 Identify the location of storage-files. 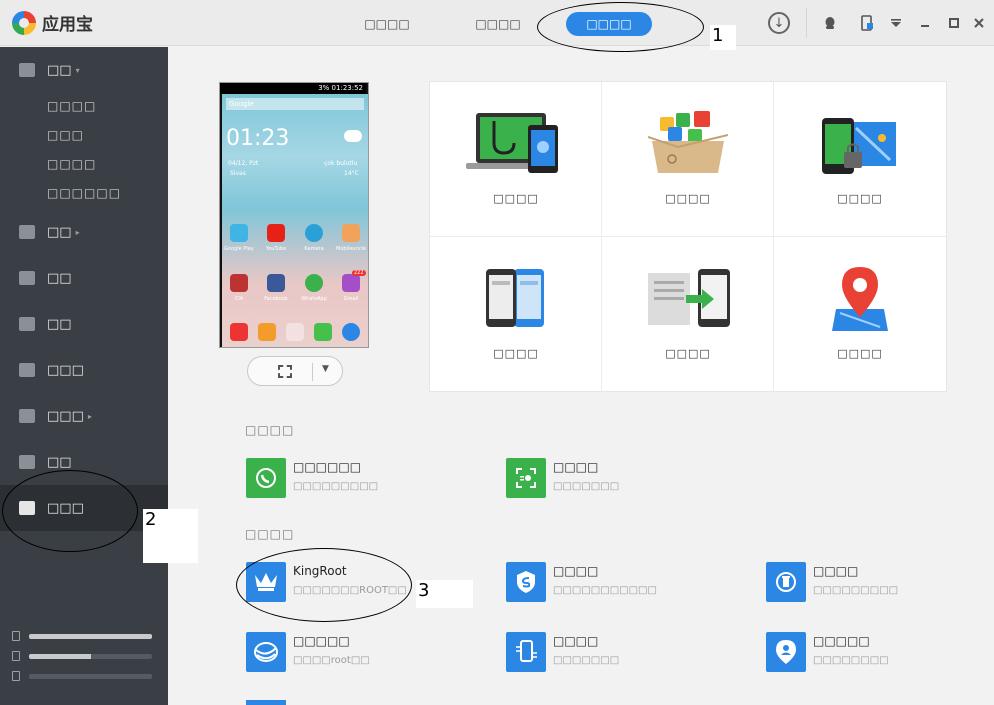
(82, 676).